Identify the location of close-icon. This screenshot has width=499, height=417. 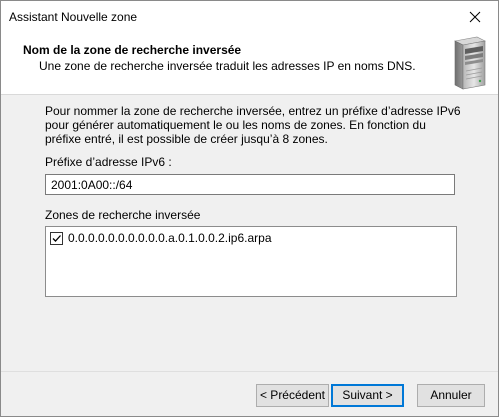
(475, 16).